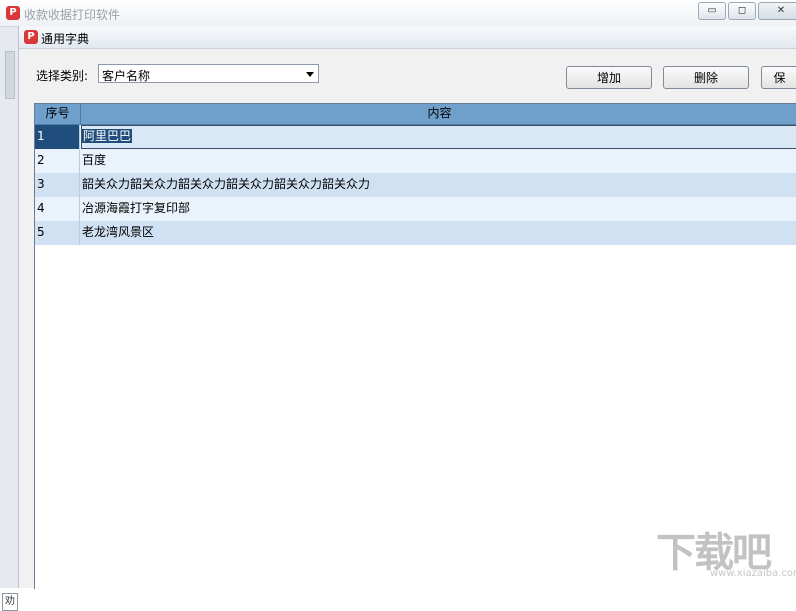  I want to click on dialog-title: 通用字典, so click(65, 39).